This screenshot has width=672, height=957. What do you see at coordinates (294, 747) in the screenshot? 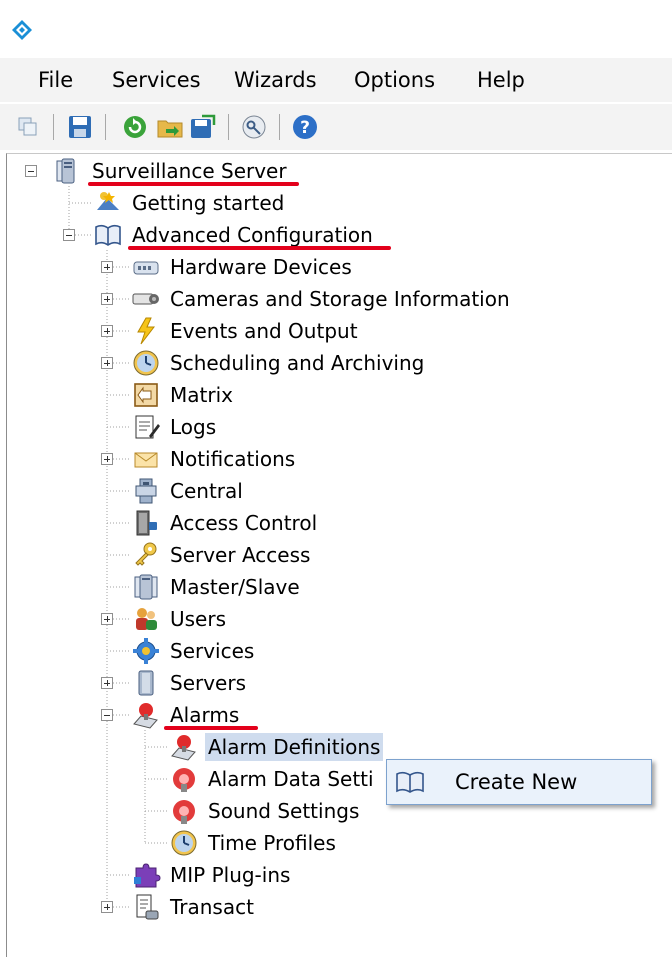
I see `tree-label-alarm-definitions: Alarm Definitions` at bounding box center [294, 747].